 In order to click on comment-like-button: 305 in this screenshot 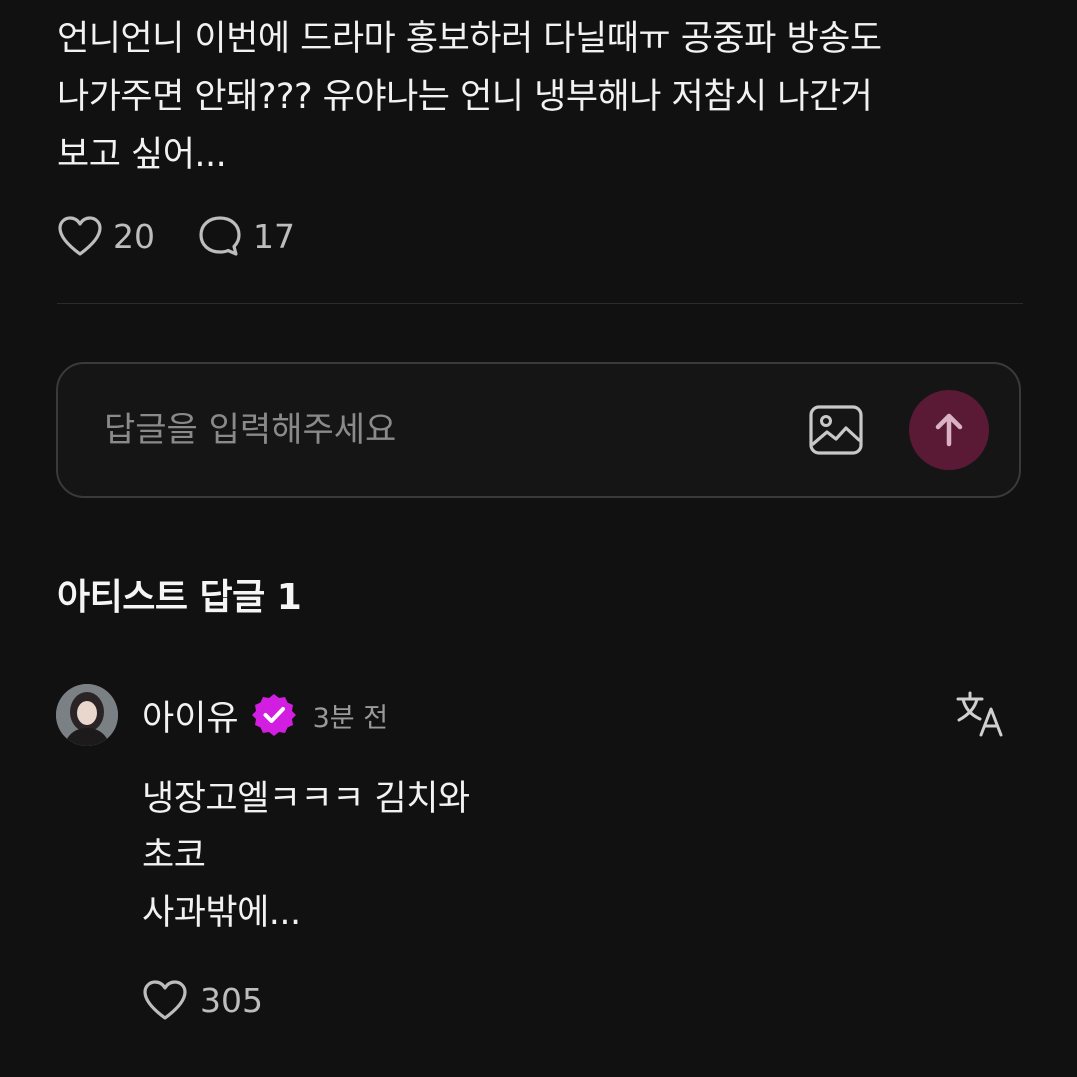, I will do `click(202, 1000)`.